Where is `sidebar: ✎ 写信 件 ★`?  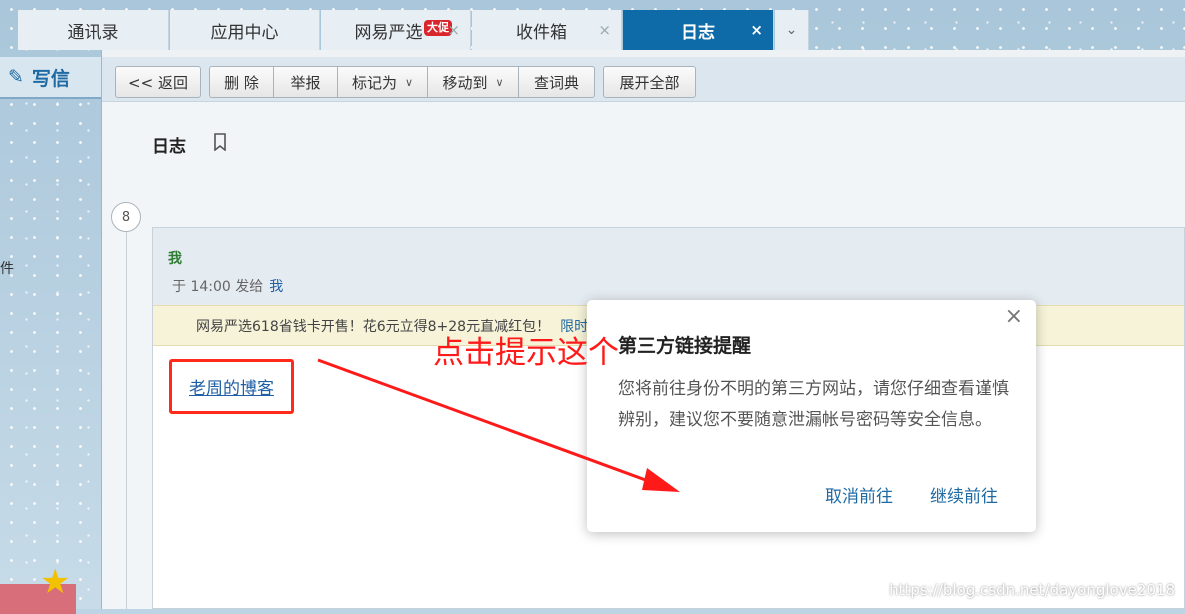
sidebar: ✎ 写信 件 ★ is located at coordinates (51, 332).